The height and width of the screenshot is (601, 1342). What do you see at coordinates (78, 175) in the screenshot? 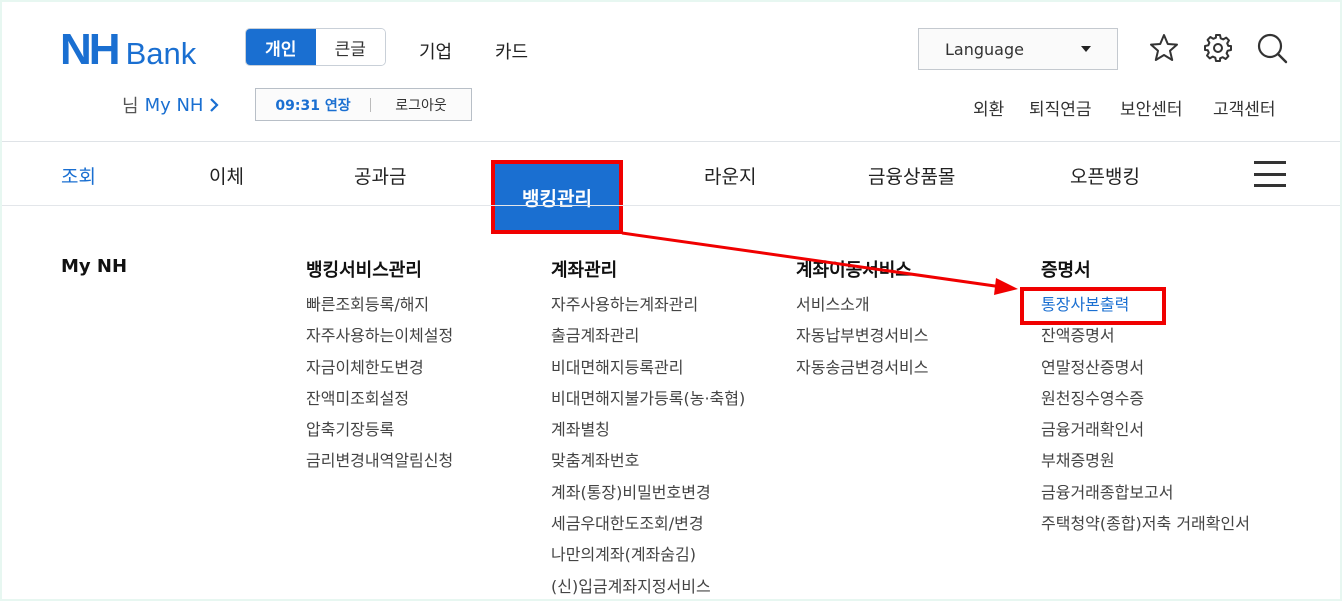
I see `gnb-inquiry: 조회` at bounding box center [78, 175].